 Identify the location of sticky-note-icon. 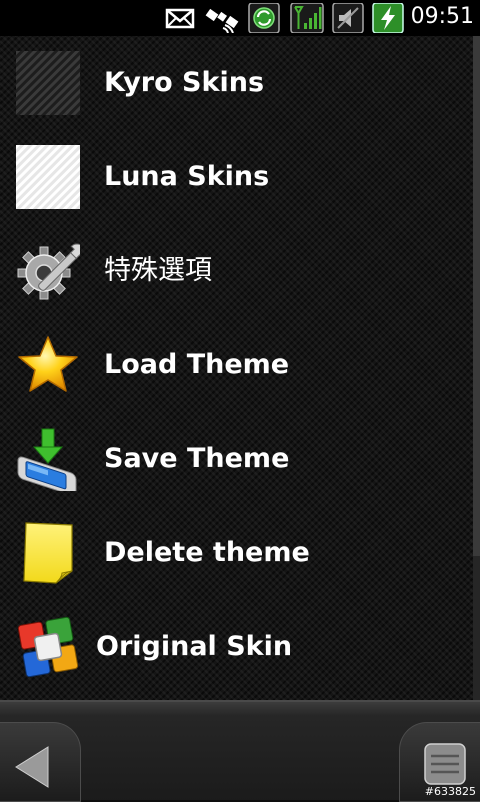
(48, 553).